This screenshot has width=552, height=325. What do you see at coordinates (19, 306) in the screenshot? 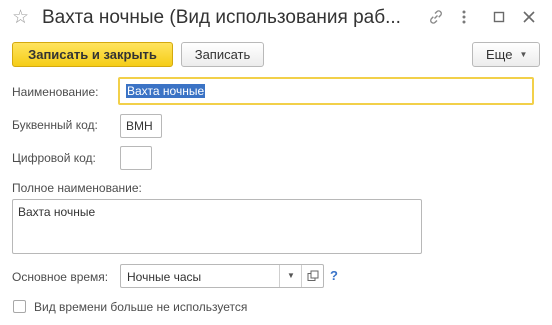
I see `not-used-checkbox` at bounding box center [19, 306].